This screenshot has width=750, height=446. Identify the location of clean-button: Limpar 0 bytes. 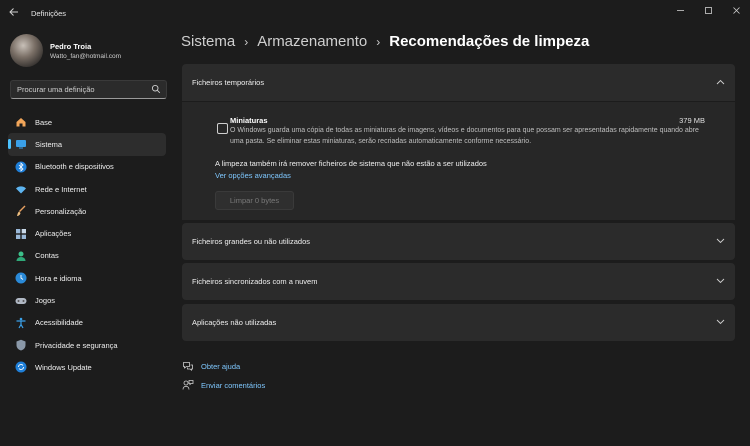
(254, 200).